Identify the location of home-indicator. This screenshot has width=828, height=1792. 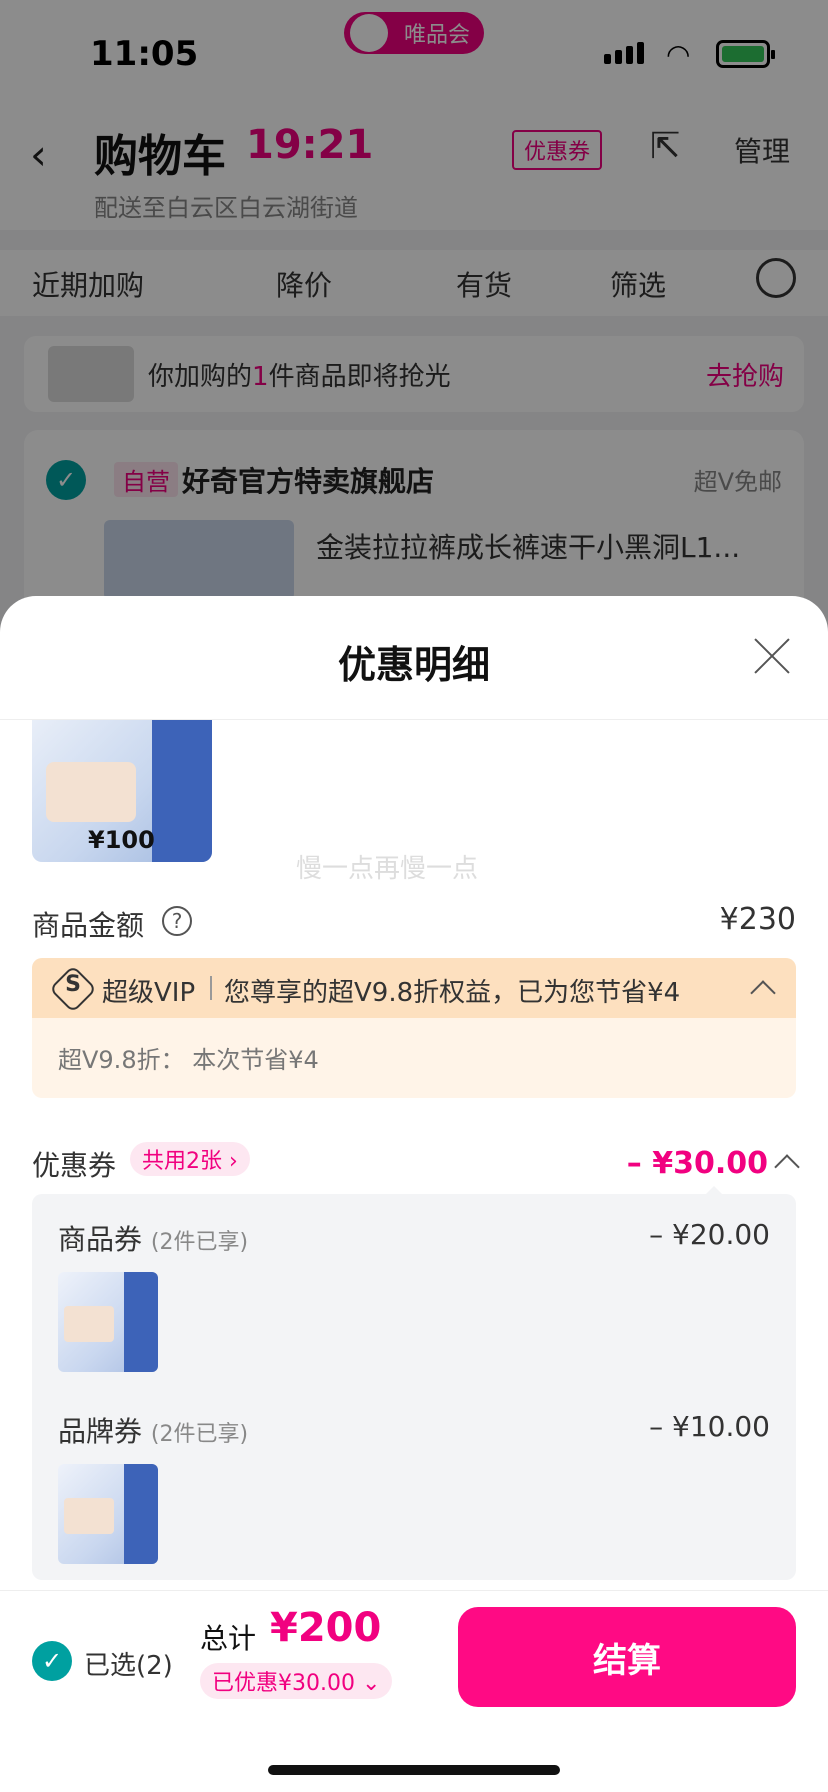
(414, 1770).